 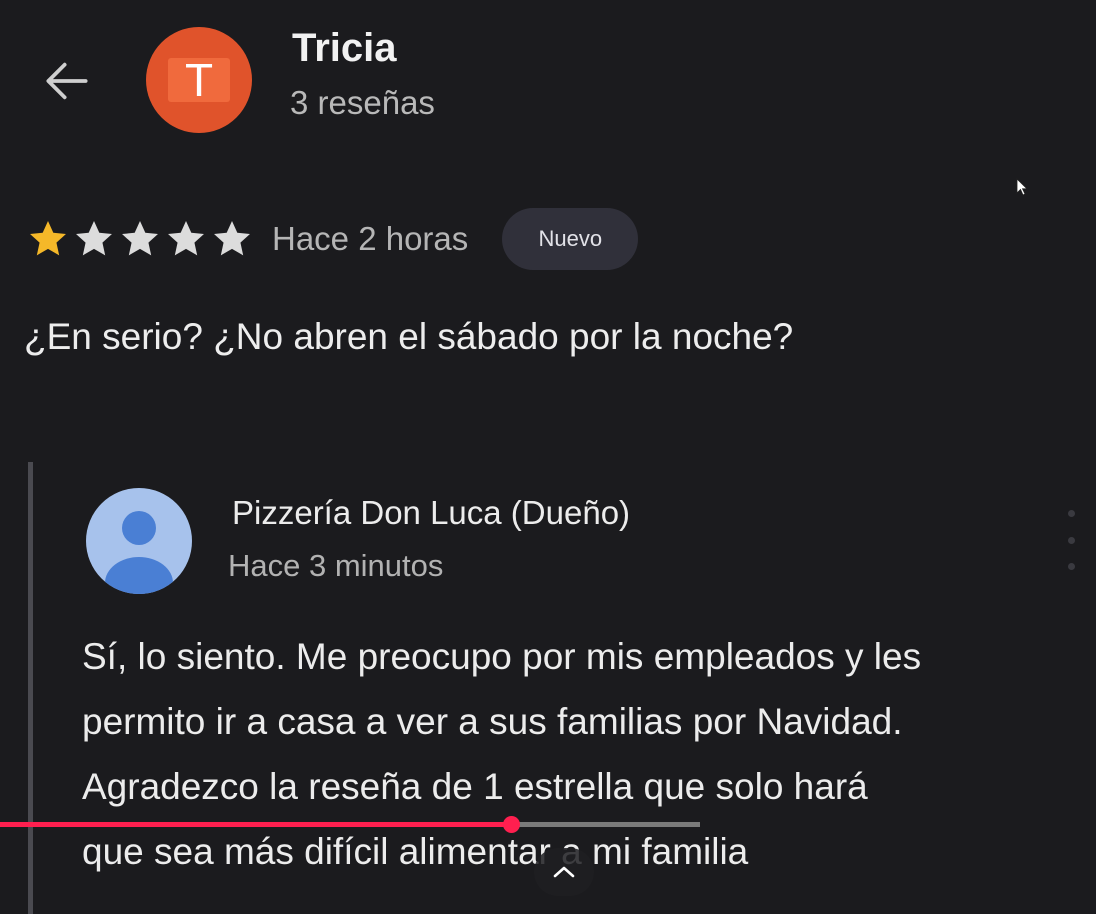 I want to click on owner-reply-time: Hace 3 minutos, so click(x=336, y=565).